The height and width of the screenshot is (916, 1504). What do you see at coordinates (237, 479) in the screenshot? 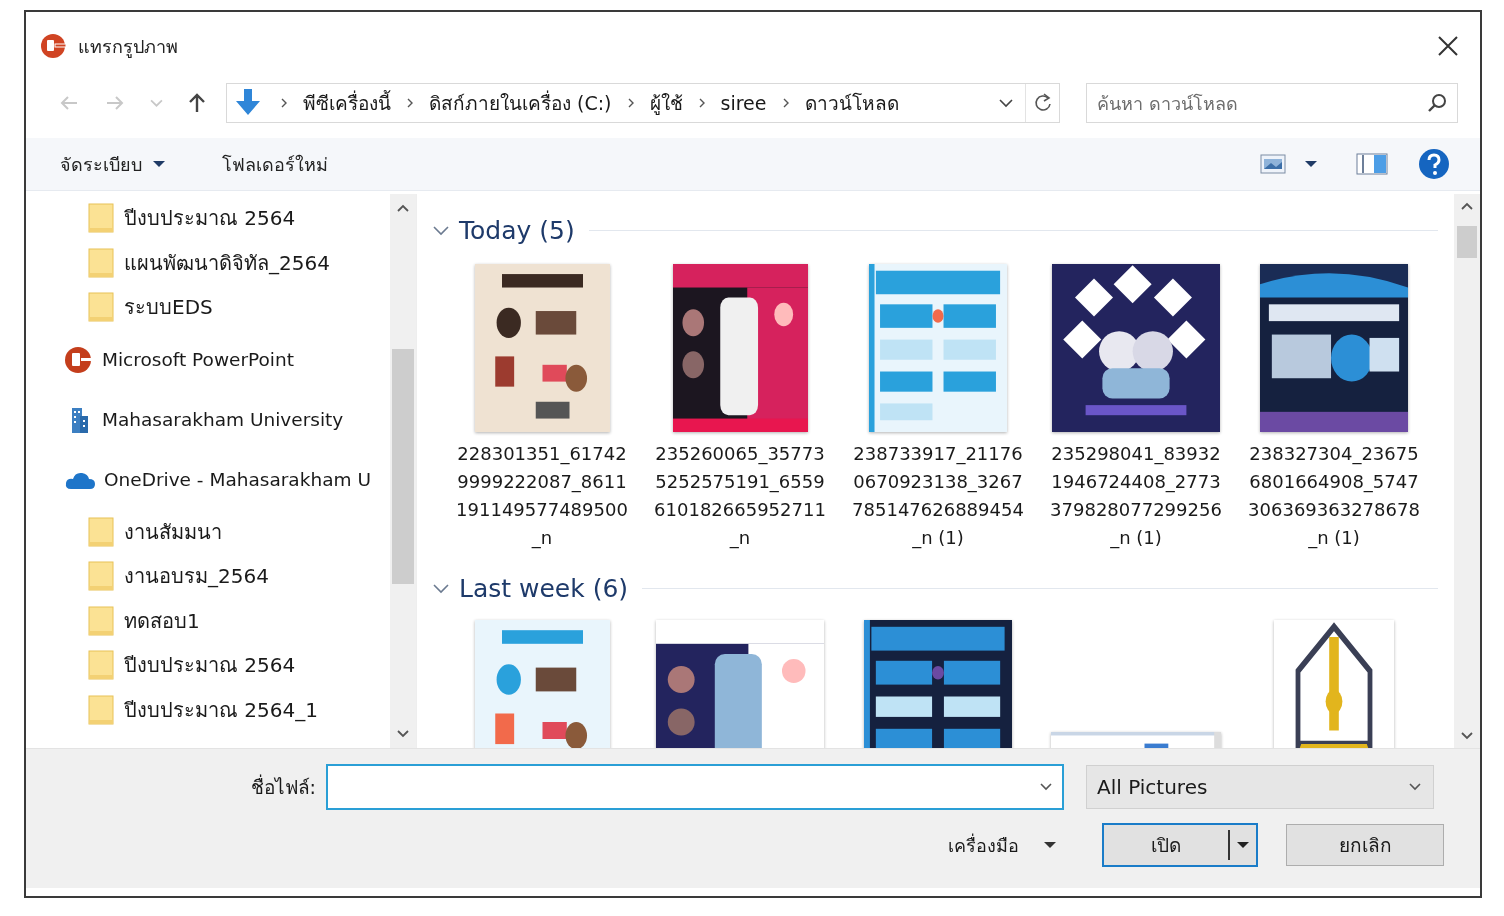
I see `nav-pane-item: OneDrive - Mahasarakham U` at bounding box center [237, 479].